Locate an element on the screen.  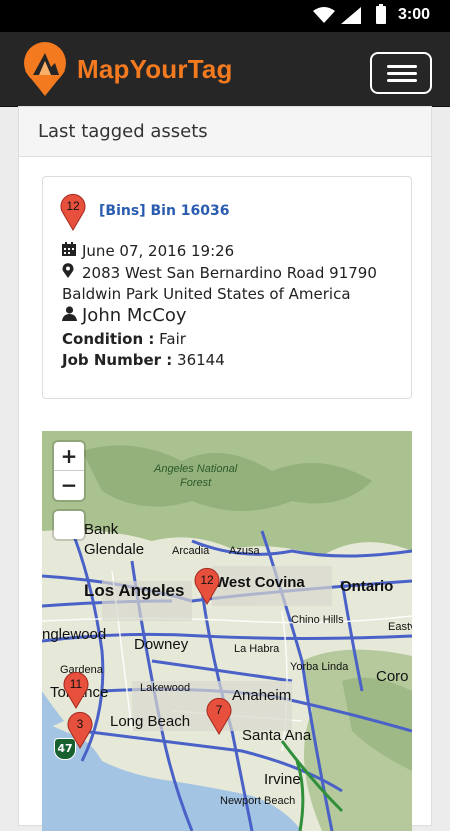
calendar-icon is located at coordinates (70, 251).